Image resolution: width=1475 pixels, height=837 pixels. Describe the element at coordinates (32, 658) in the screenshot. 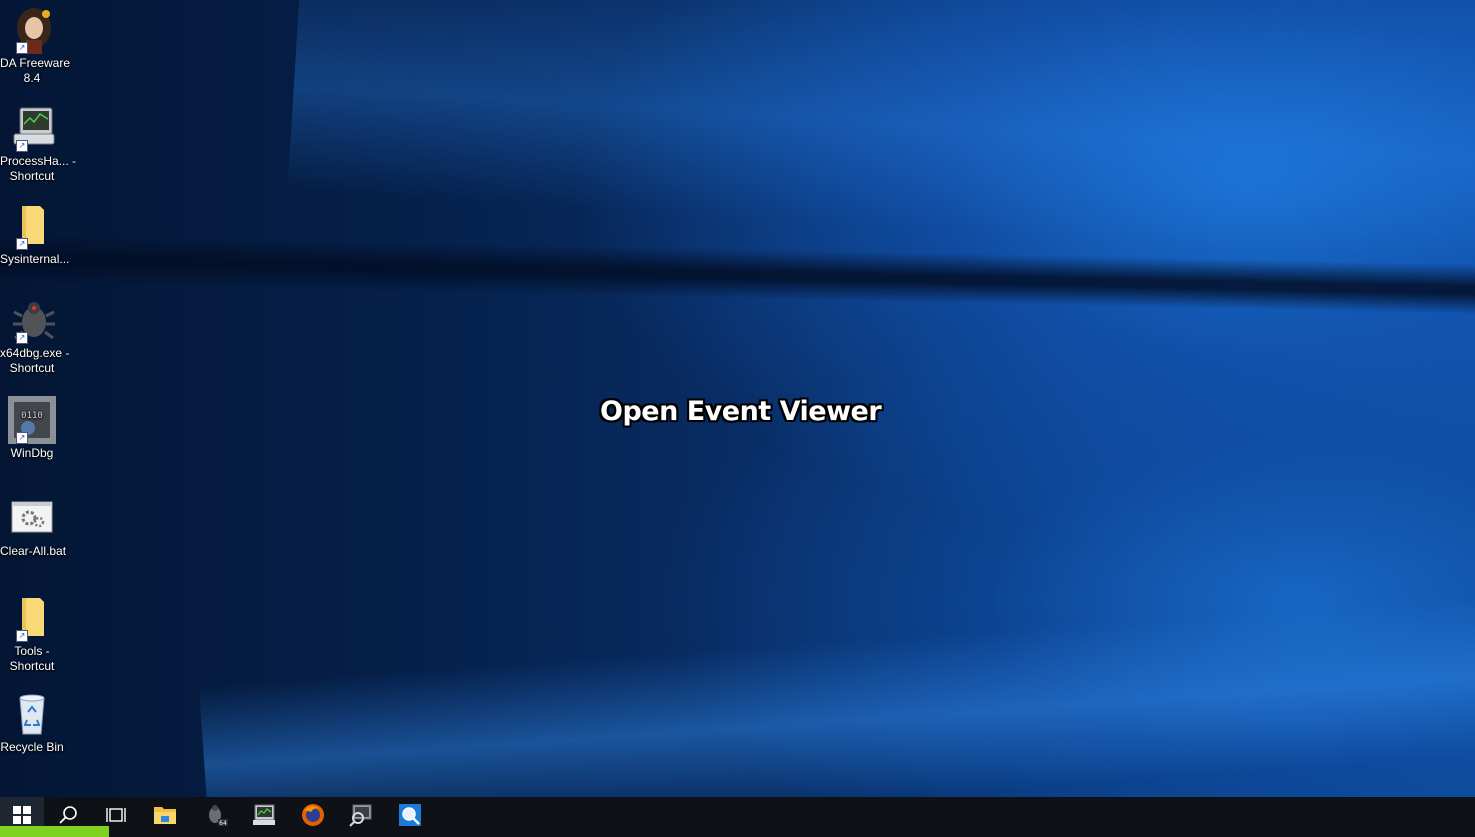

I see `desktop-icon-label: Tools - Shortcut` at that location.